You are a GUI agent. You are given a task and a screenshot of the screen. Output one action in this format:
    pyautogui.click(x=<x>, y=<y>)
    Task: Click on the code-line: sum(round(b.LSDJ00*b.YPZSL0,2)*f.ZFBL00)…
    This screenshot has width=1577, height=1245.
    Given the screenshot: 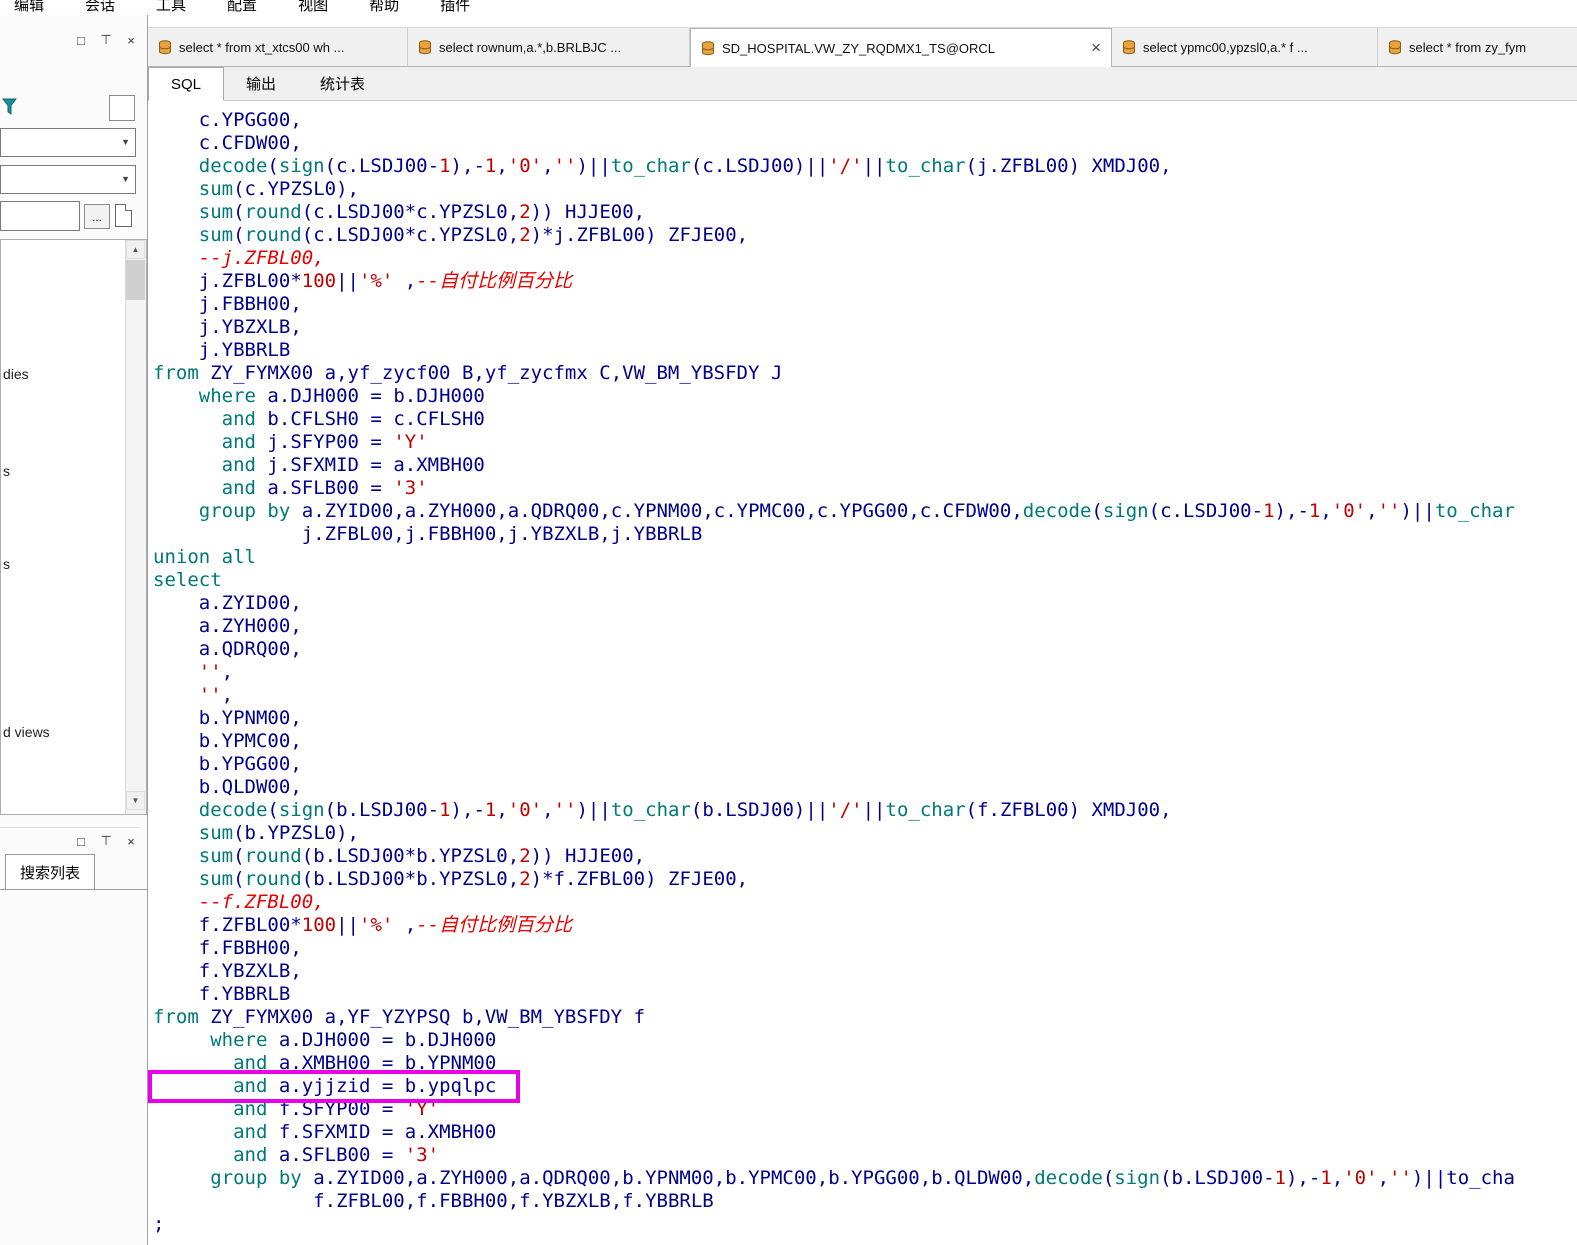 What is the action you would take?
    pyautogui.click(x=473, y=879)
    